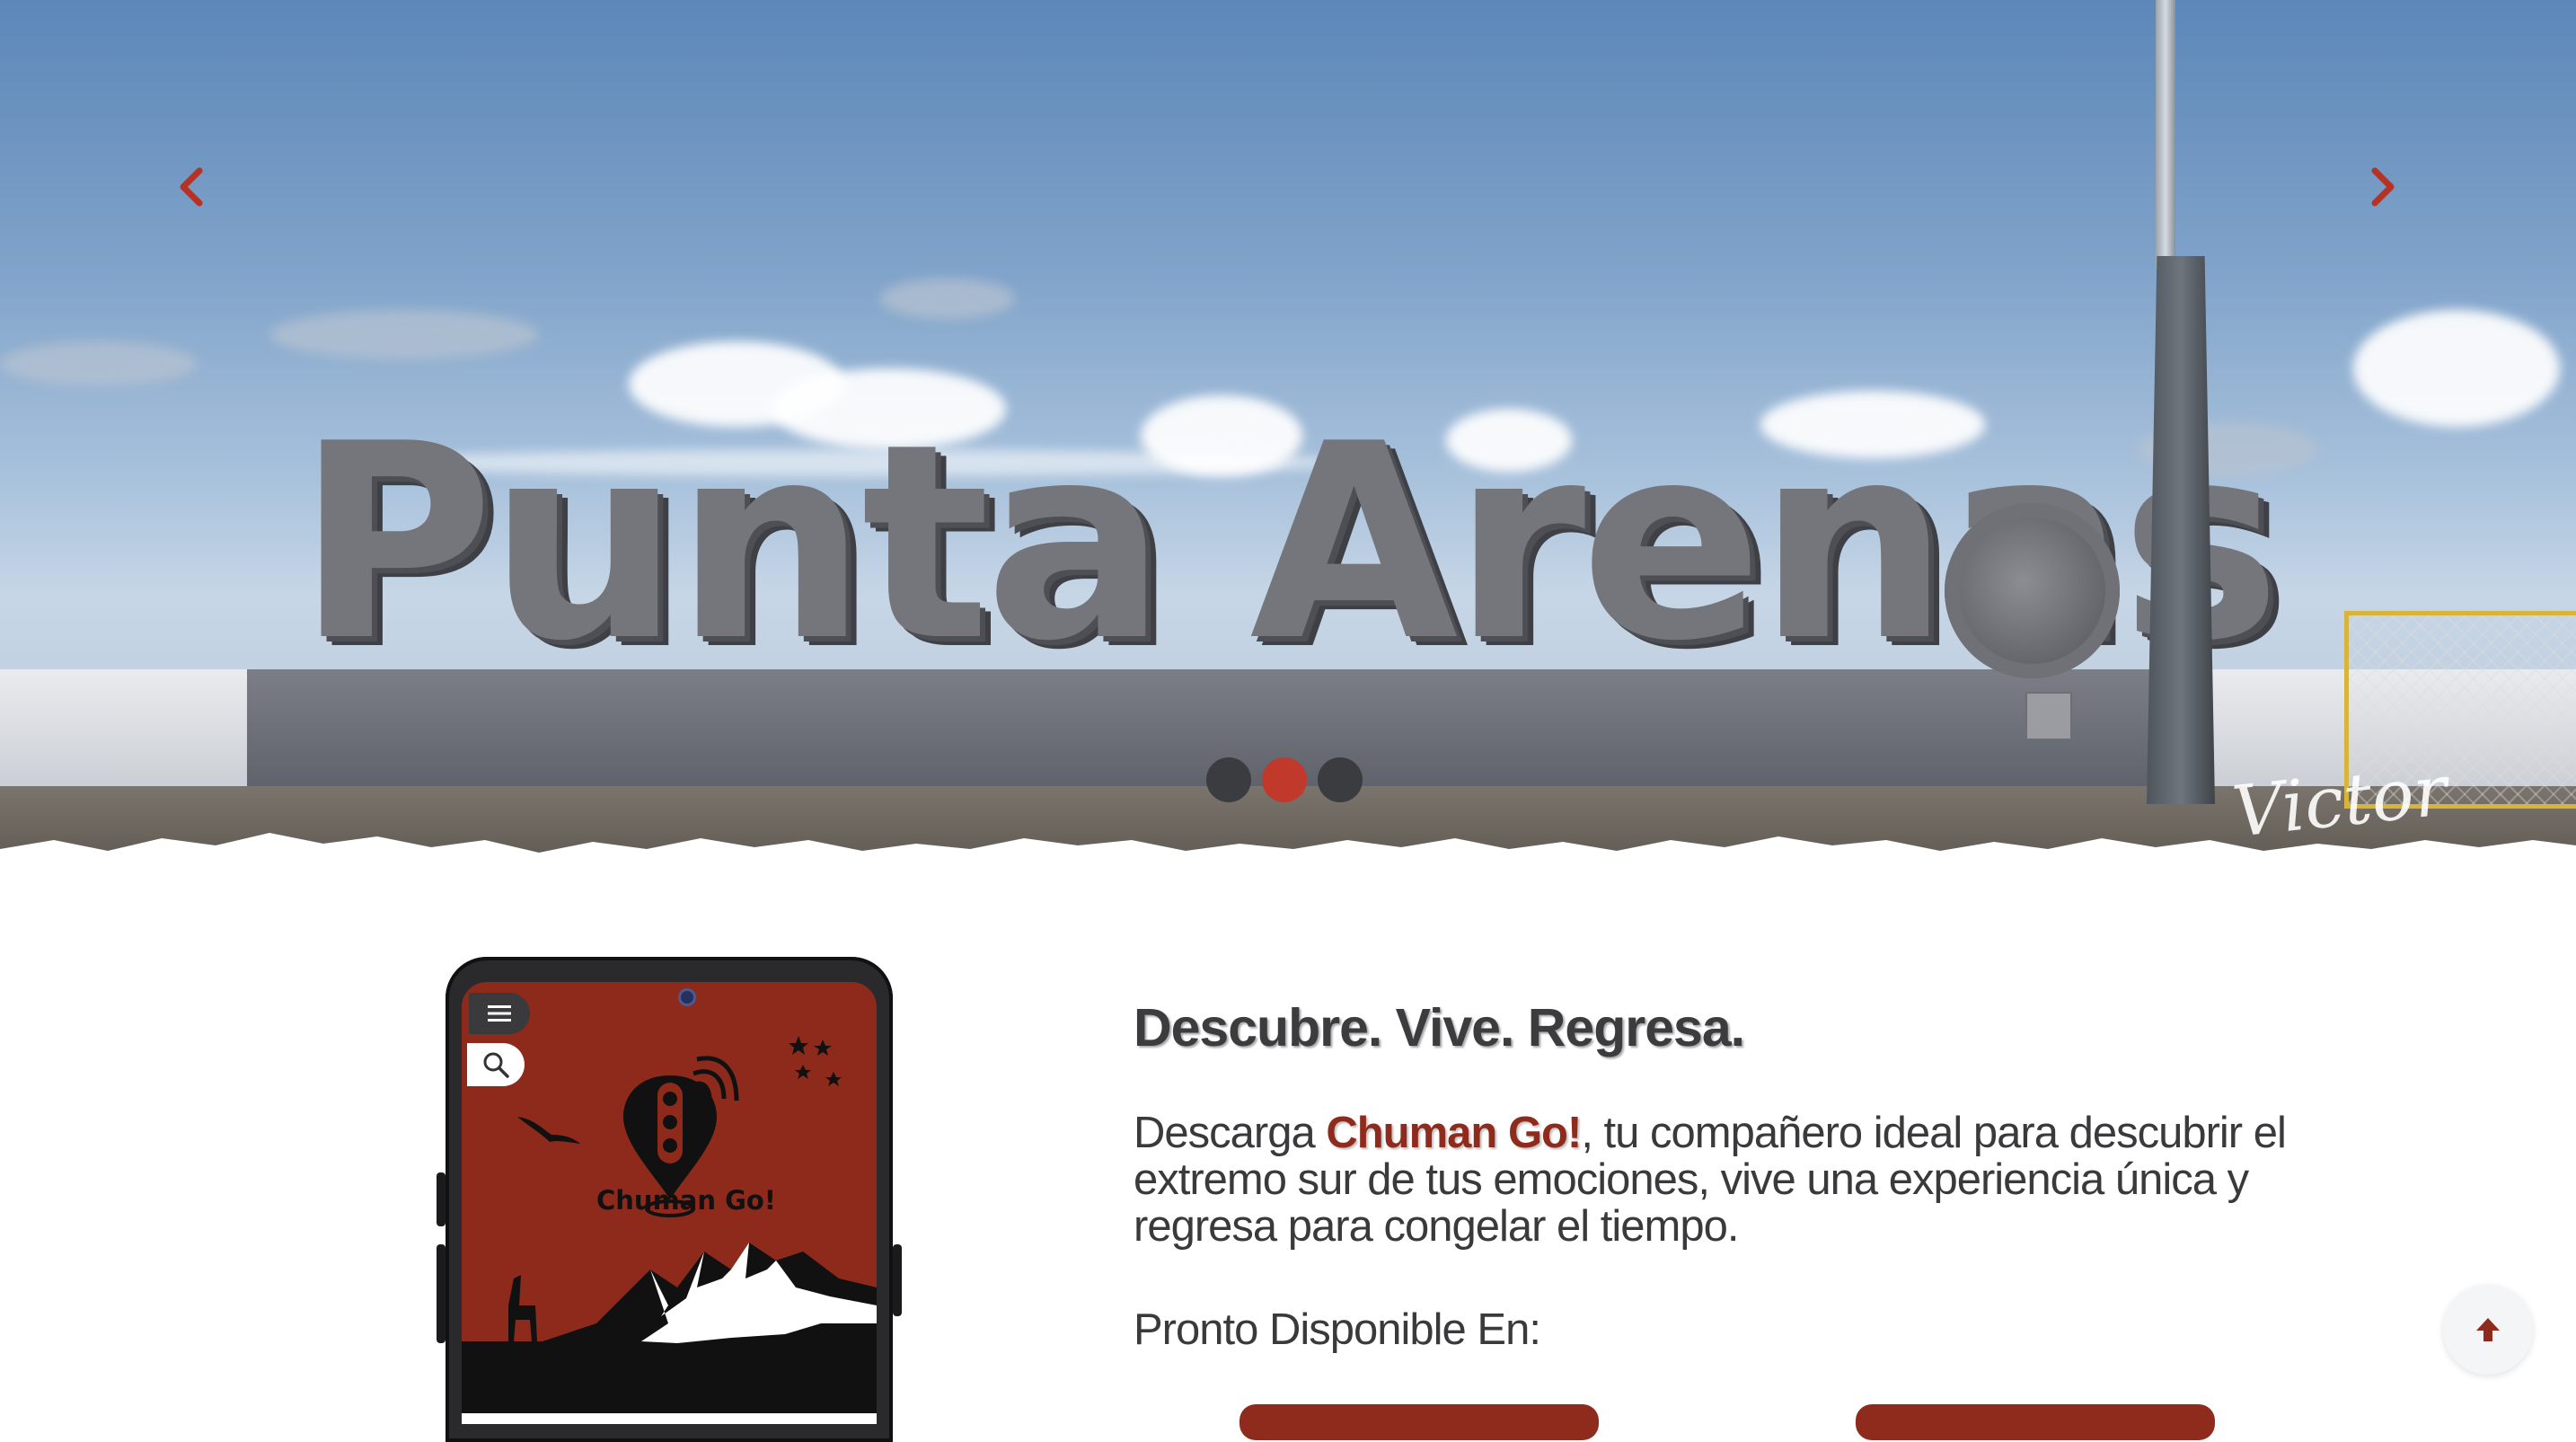 This screenshot has height=1442, width=2576. What do you see at coordinates (1288, 854) in the screenshot?
I see `torn-edge` at bounding box center [1288, 854].